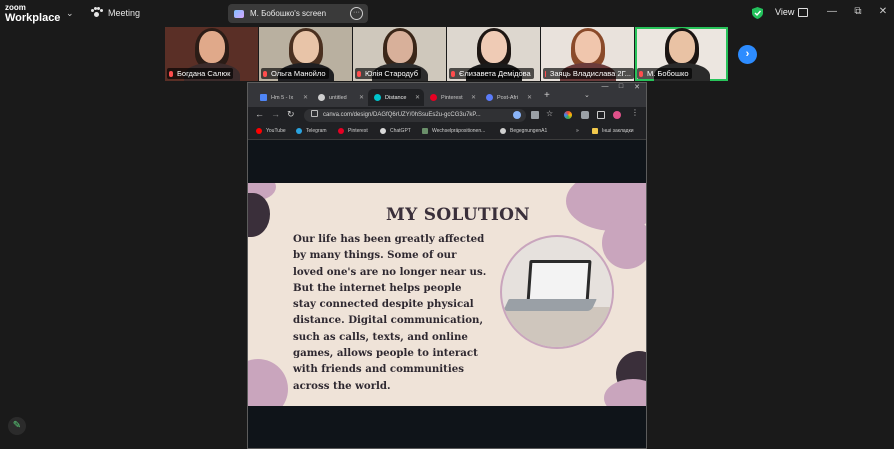 The image size is (894, 449). Describe the element at coordinates (271, 131) in the screenshot. I see `bookmark-youtube: YouTube` at that location.